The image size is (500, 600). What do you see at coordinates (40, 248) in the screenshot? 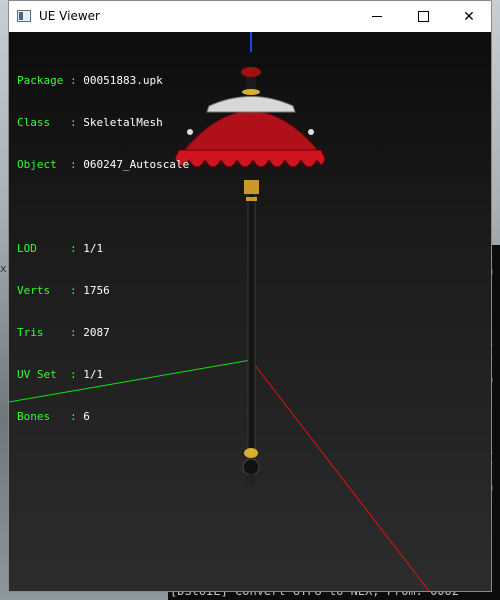
I see `info-label: LOD` at bounding box center [40, 248].